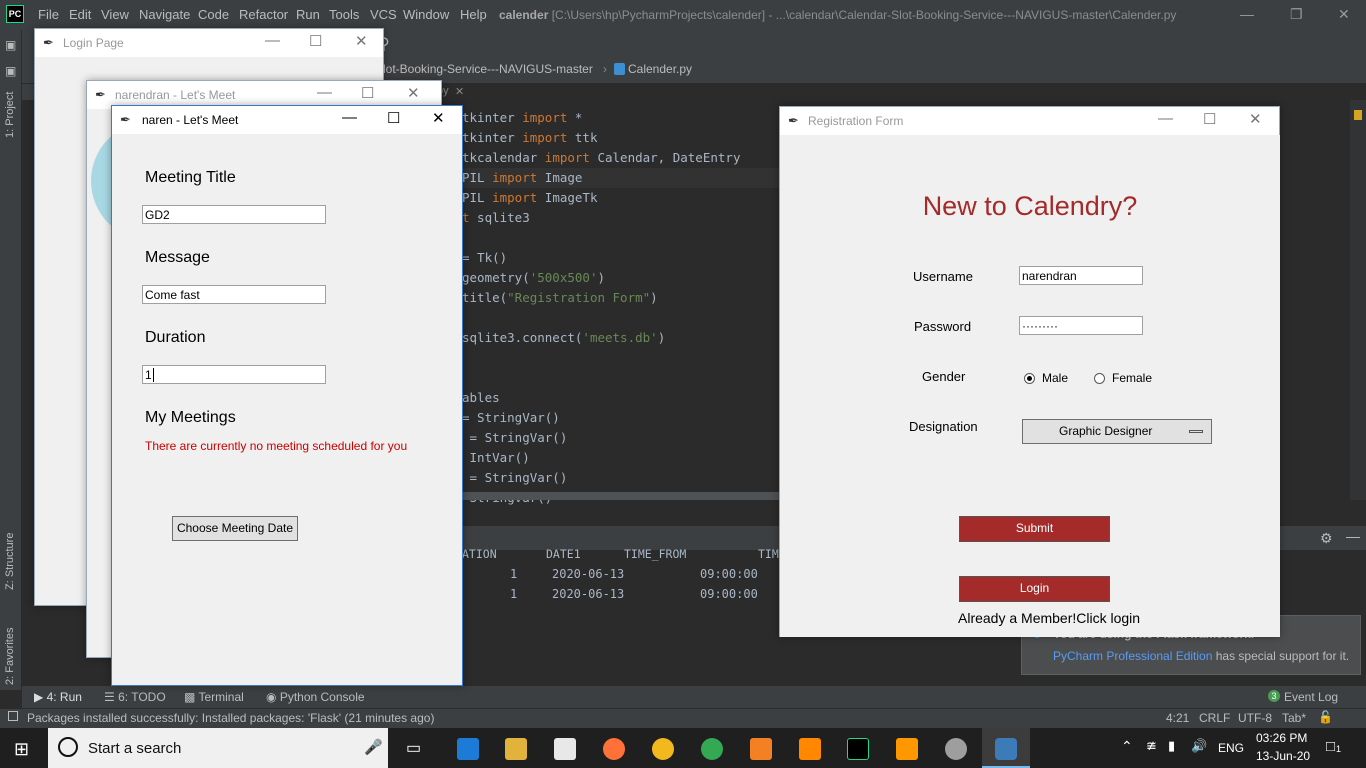  Describe the element at coordinates (1311, 697) in the screenshot. I see `event-log-tab: Event Log` at that location.